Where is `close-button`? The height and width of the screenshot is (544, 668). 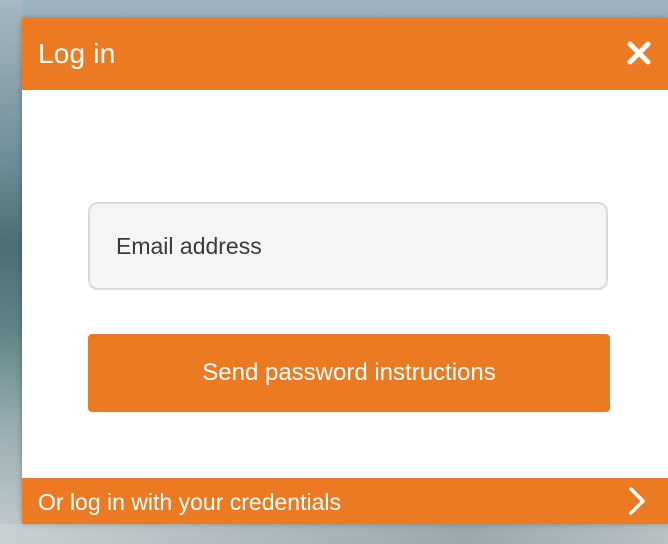 close-button is located at coordinates (639, 53).